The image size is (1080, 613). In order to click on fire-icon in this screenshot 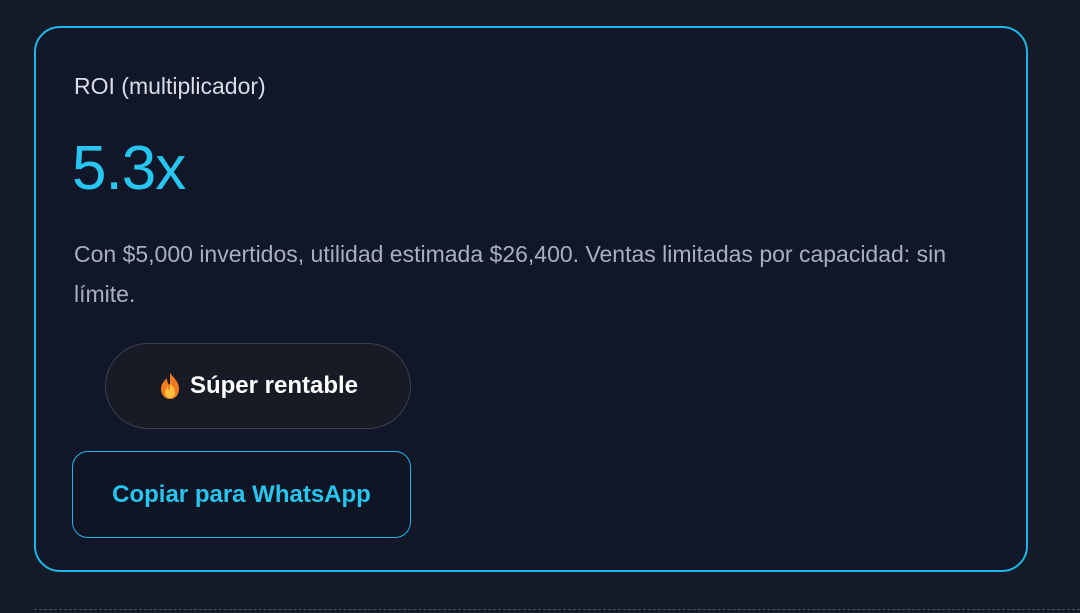, I will do `click(170, 386)`.